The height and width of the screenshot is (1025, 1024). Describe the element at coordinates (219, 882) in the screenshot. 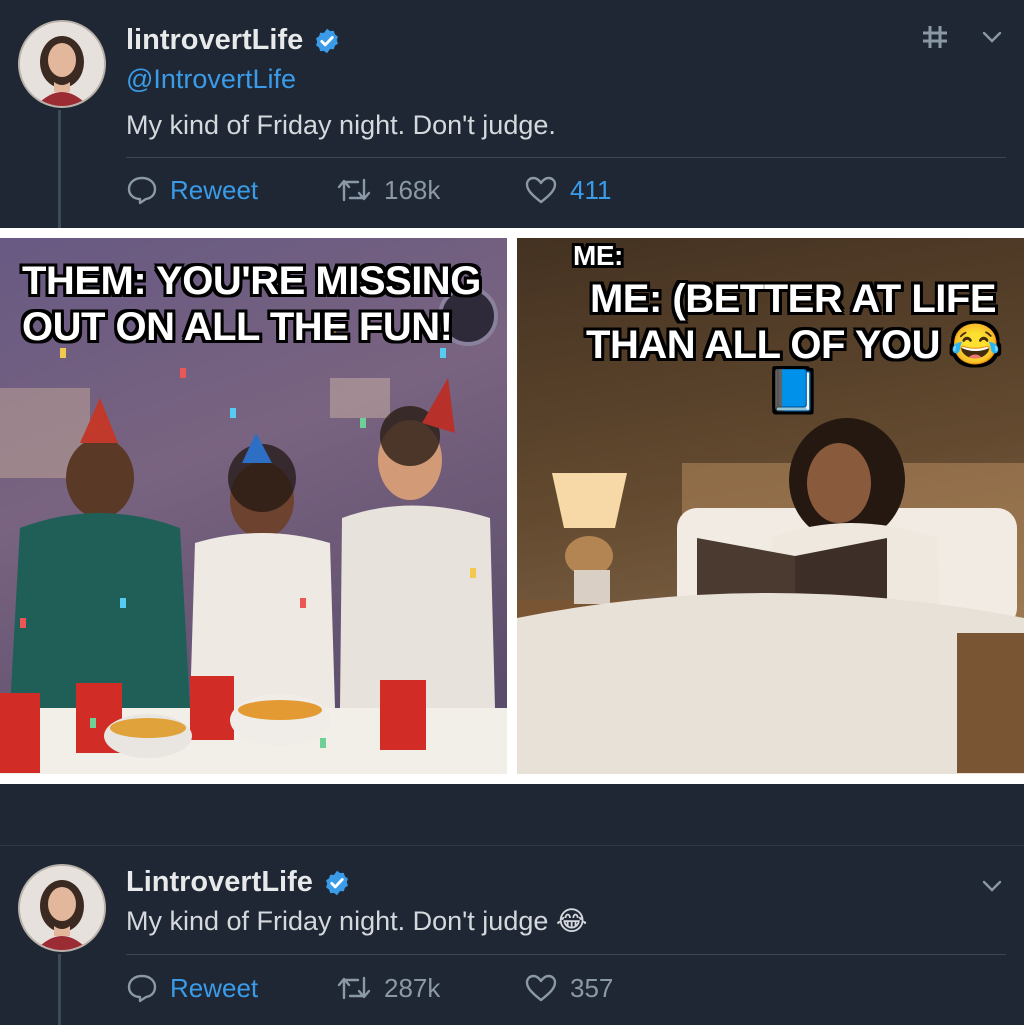

I see `display-name: LintrovertLife` at that location.